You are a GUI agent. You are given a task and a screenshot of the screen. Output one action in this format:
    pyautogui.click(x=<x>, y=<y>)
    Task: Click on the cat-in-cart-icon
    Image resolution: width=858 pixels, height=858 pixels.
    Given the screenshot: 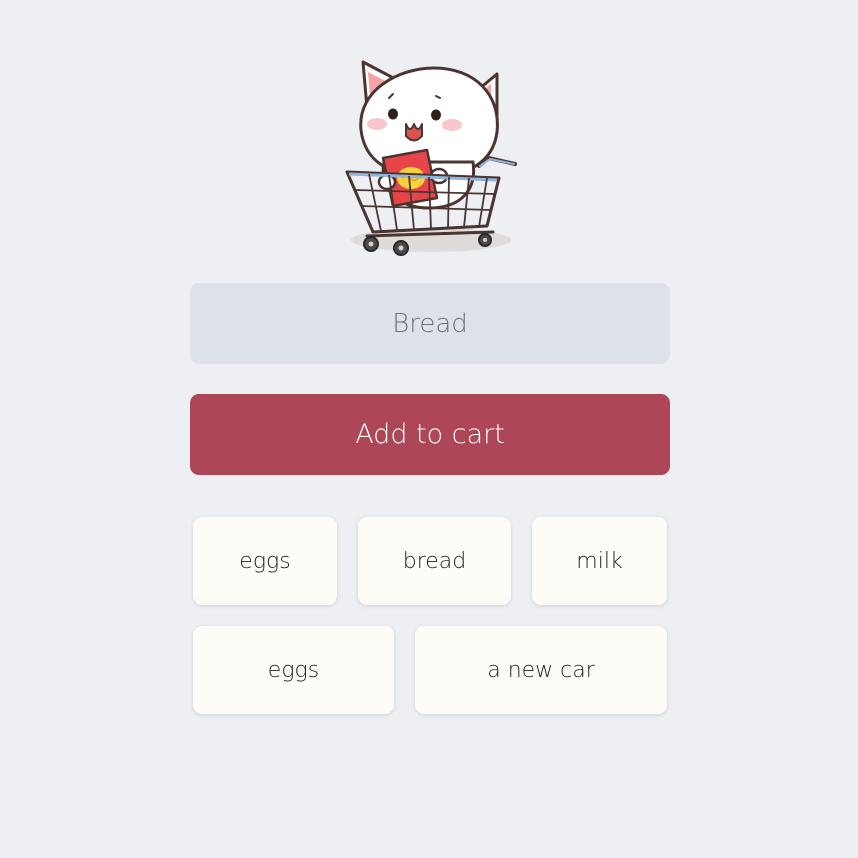 What is the action you would take?
    pyautogui.click(x=429, y=155)
    